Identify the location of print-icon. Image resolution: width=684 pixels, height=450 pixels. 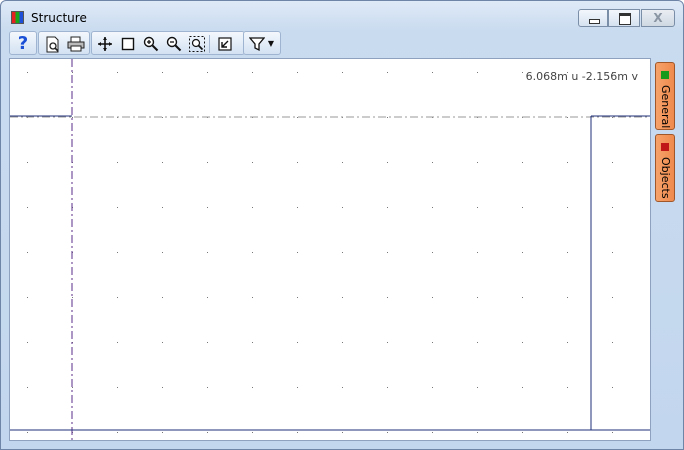
(76, 44).